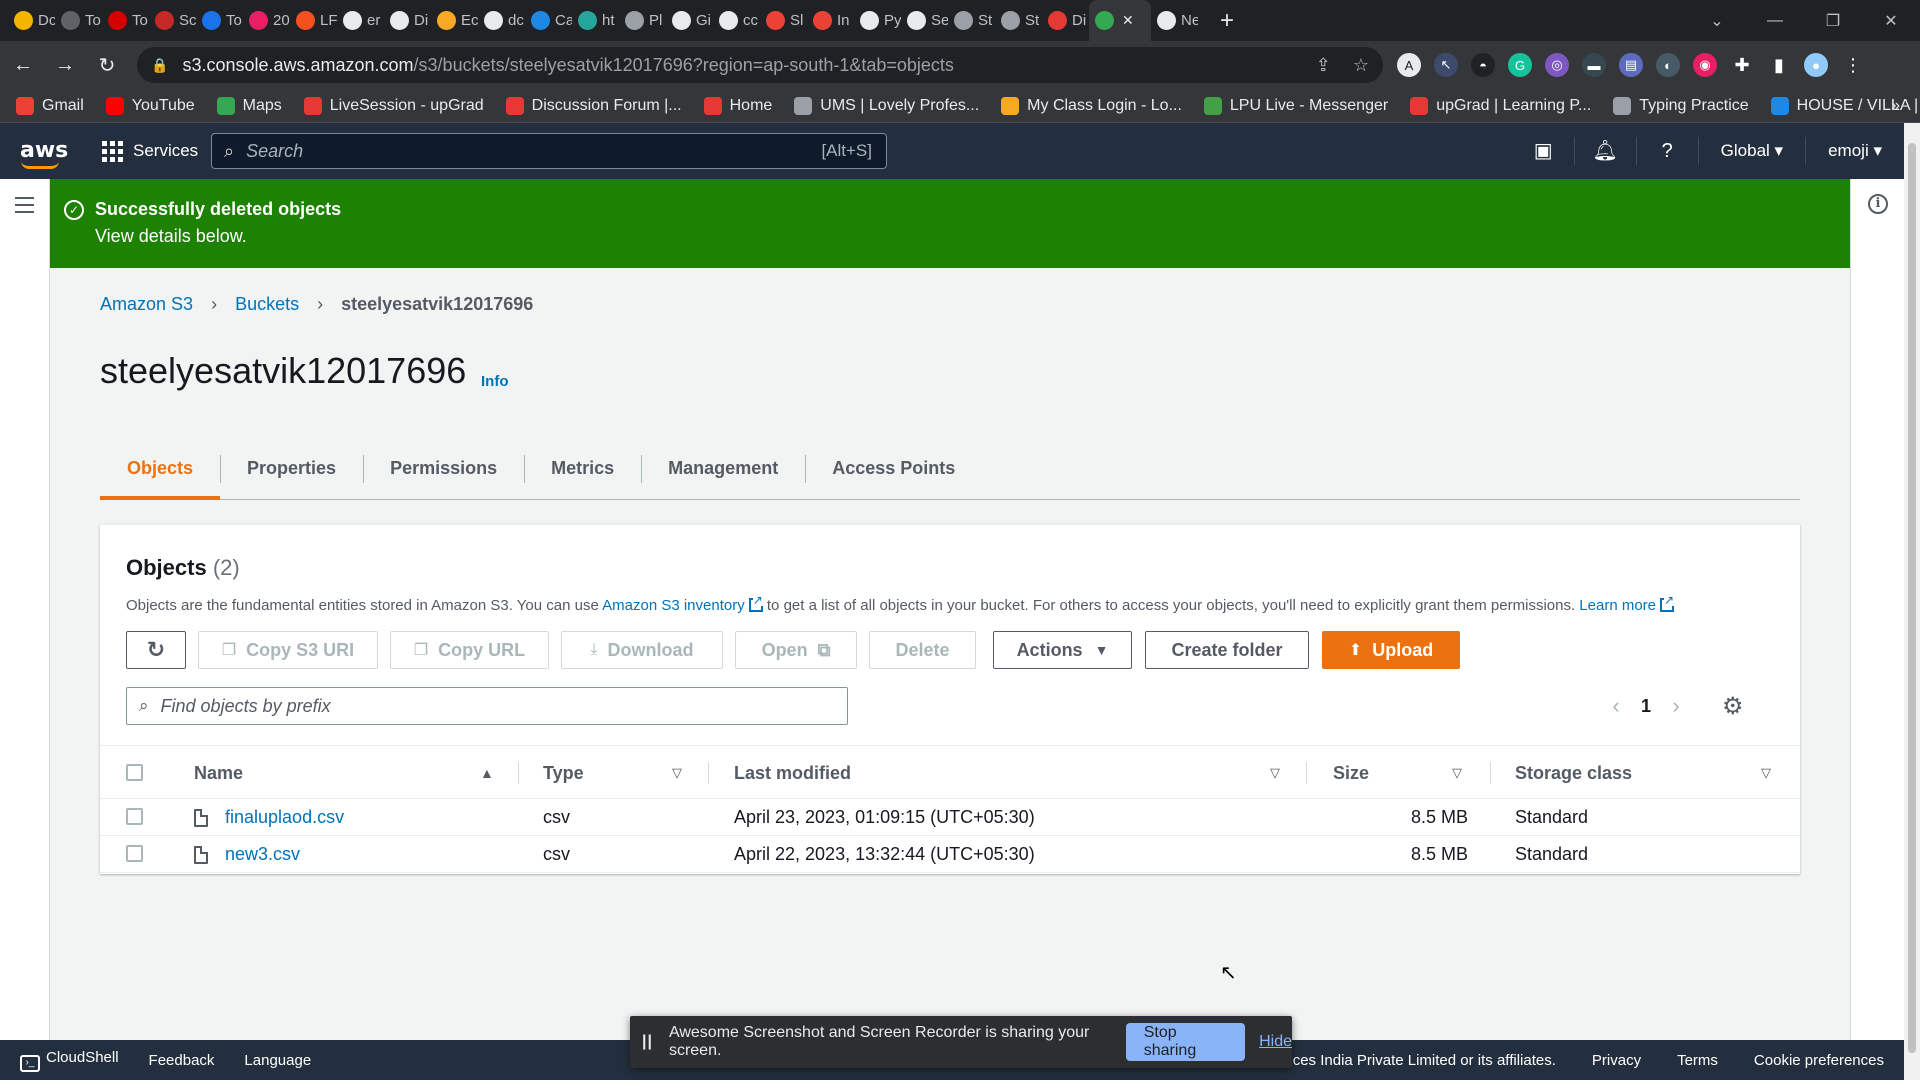  Describe the element at coordinates (156, 650) in the screenshot. I see `refresh-button: ↻` at that location.